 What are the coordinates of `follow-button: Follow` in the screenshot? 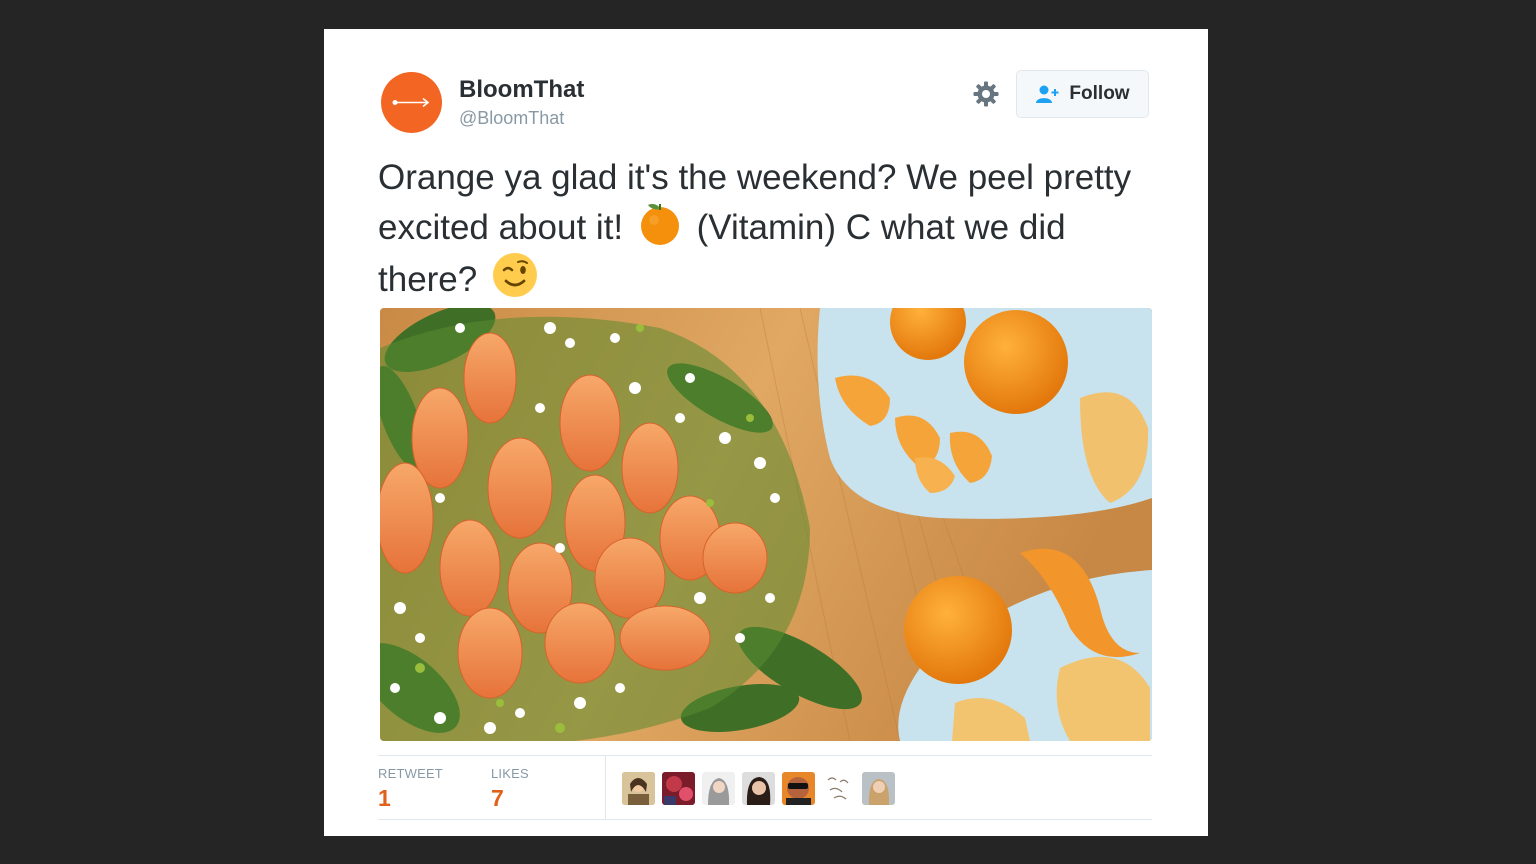 It's located at (1082, 94).